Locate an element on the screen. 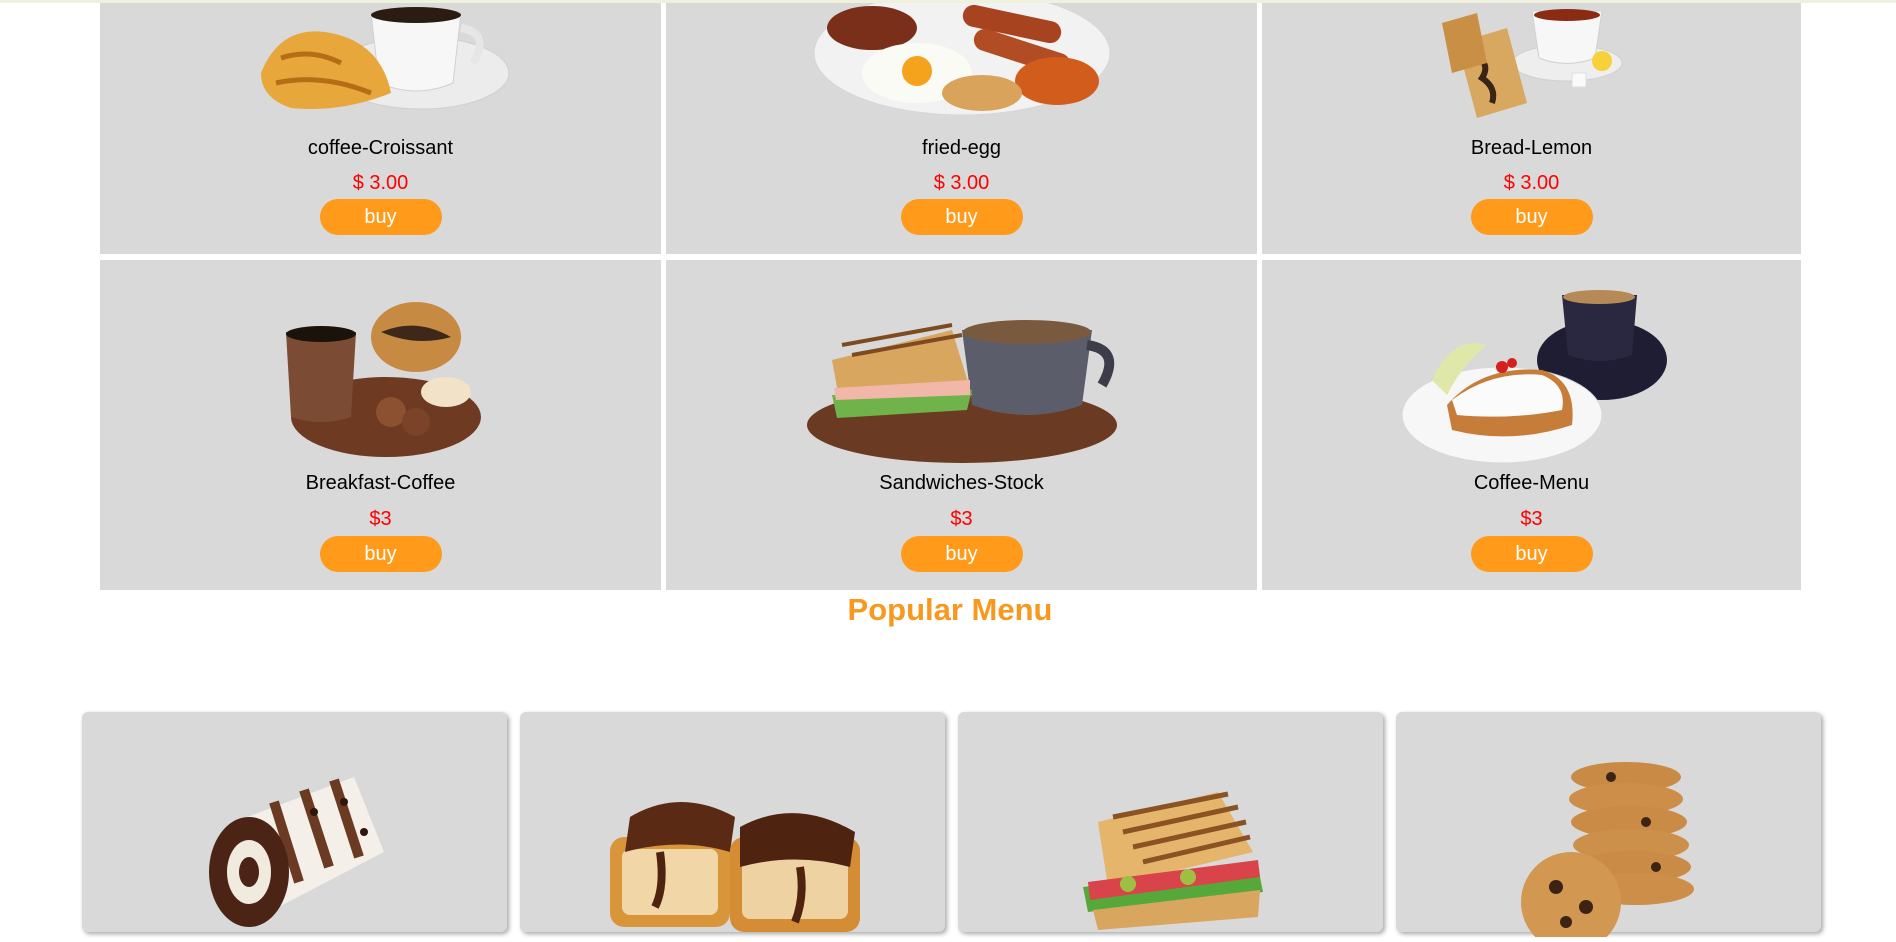  bread-lemon-tea-image is located at coordinates (1531, 62).